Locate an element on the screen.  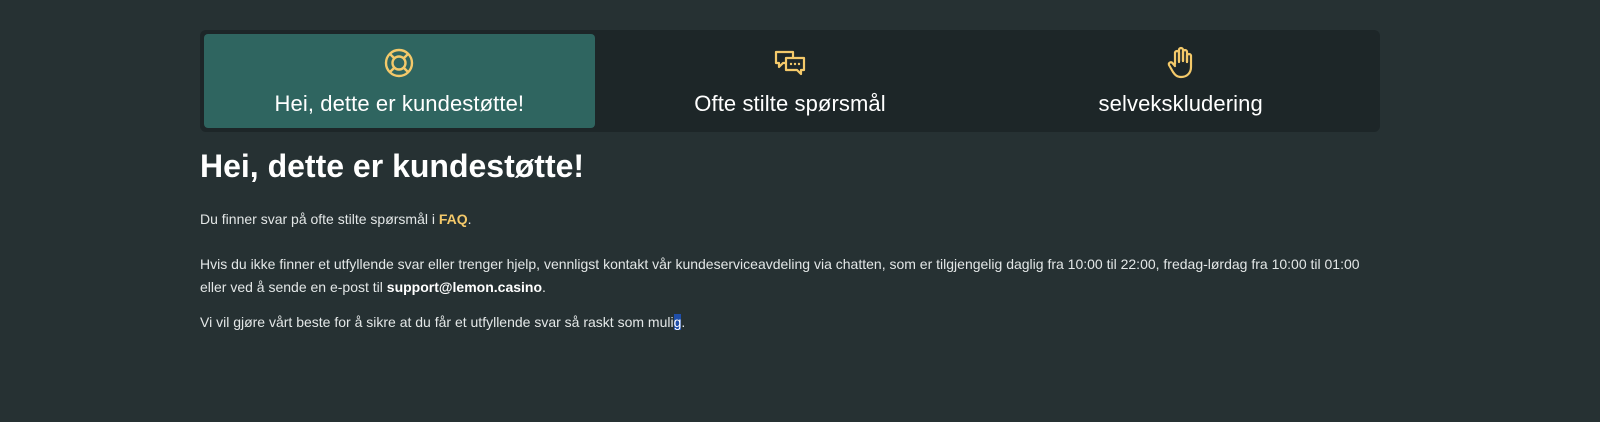
faq-link: FAQ is located at coordinates (453, 219).